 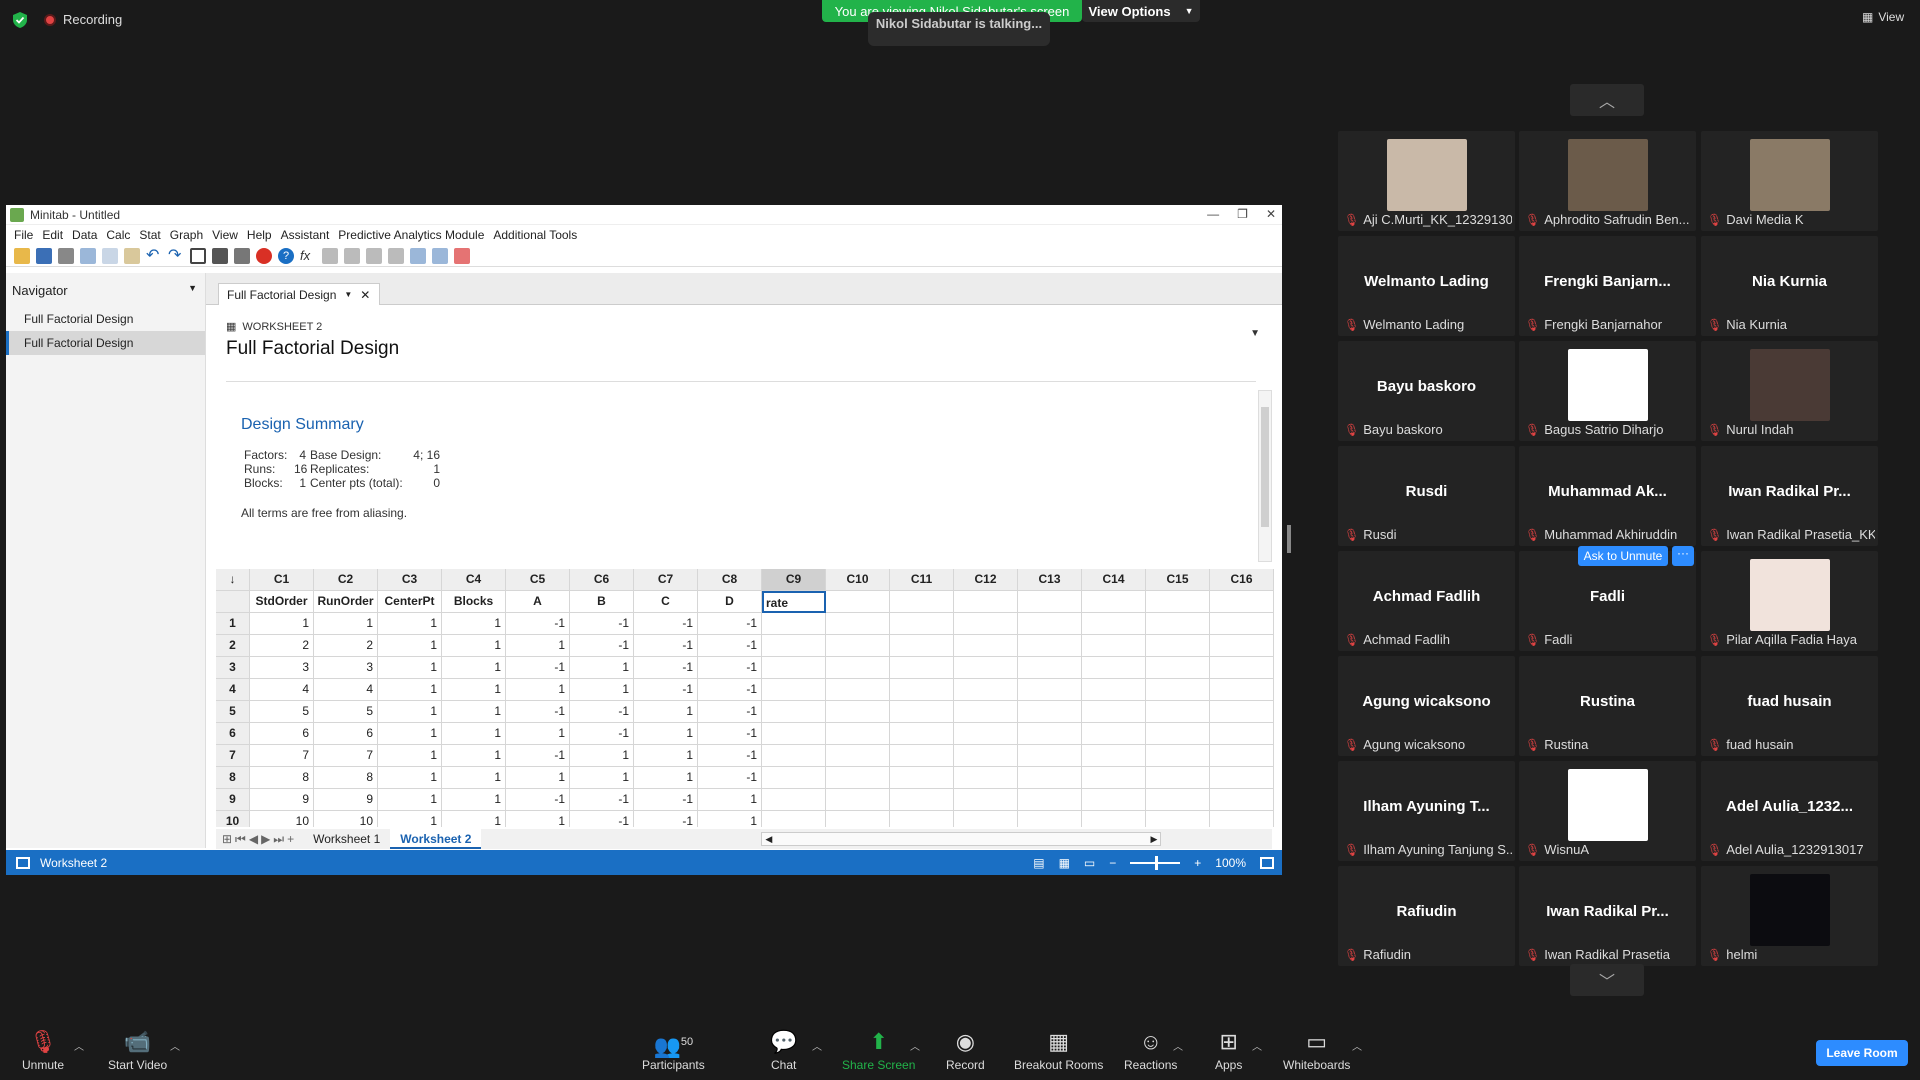 What do you see at coordinates (233, 690) in the screenshot?
I see `row-number: 4` at bounding box center [233, 690].